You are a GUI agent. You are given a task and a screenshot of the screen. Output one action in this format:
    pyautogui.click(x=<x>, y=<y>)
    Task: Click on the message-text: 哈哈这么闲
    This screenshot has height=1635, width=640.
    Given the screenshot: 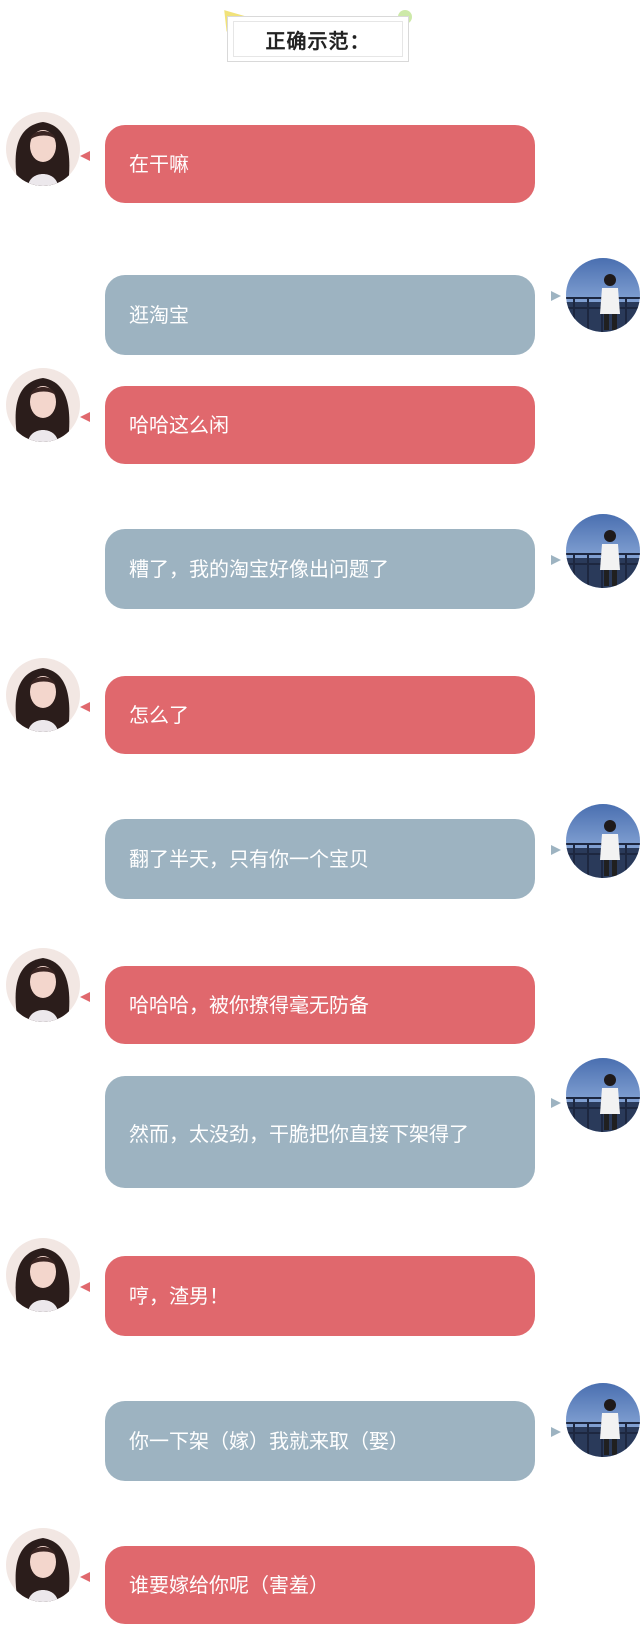 What is the action you would take?
    pyautogui.click(x=179, y=425)
    